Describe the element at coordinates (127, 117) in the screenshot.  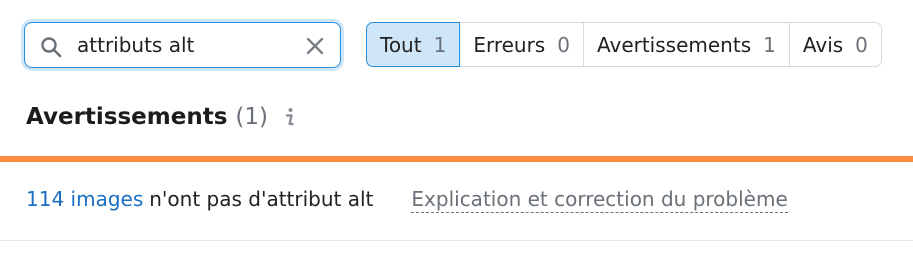
I see `section-title-label: Avertissements` at that location.